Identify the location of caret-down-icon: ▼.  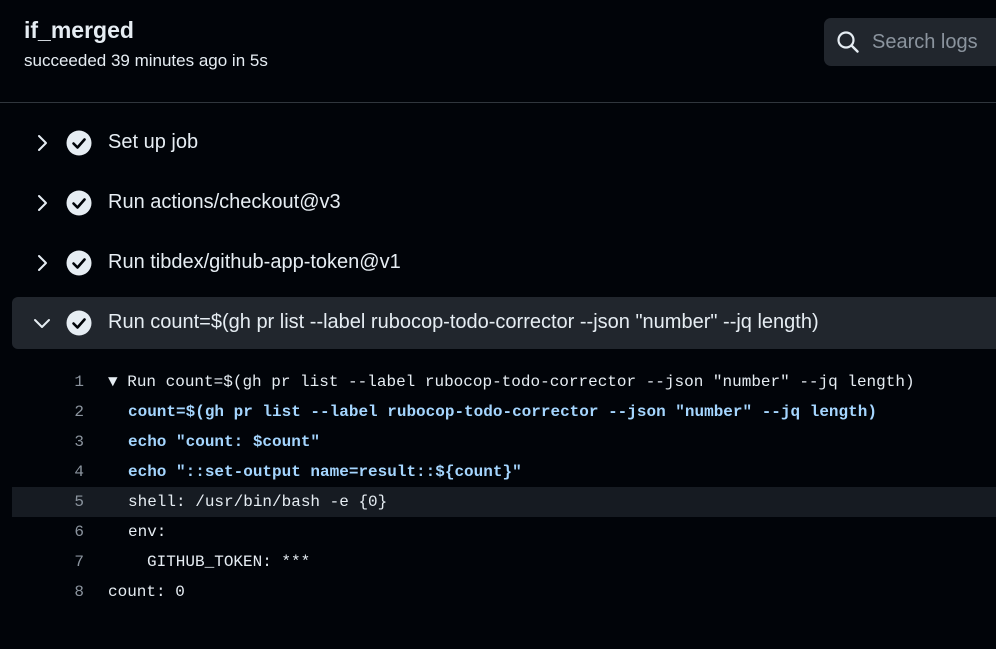
(113, 382).